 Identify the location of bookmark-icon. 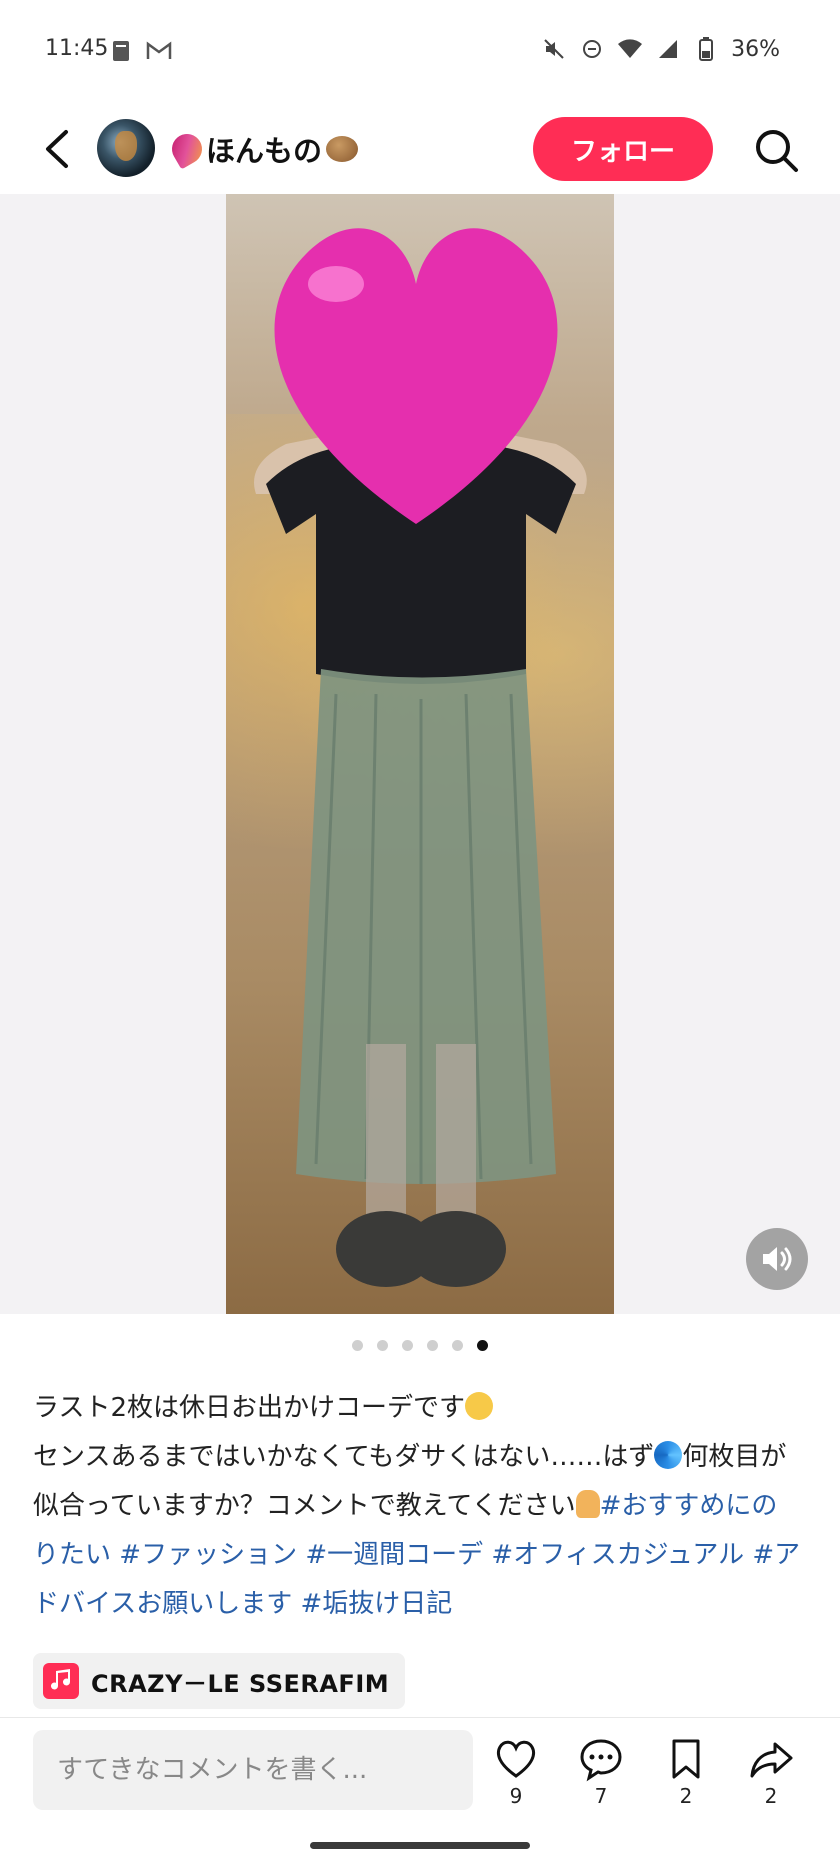
(686, 1759).